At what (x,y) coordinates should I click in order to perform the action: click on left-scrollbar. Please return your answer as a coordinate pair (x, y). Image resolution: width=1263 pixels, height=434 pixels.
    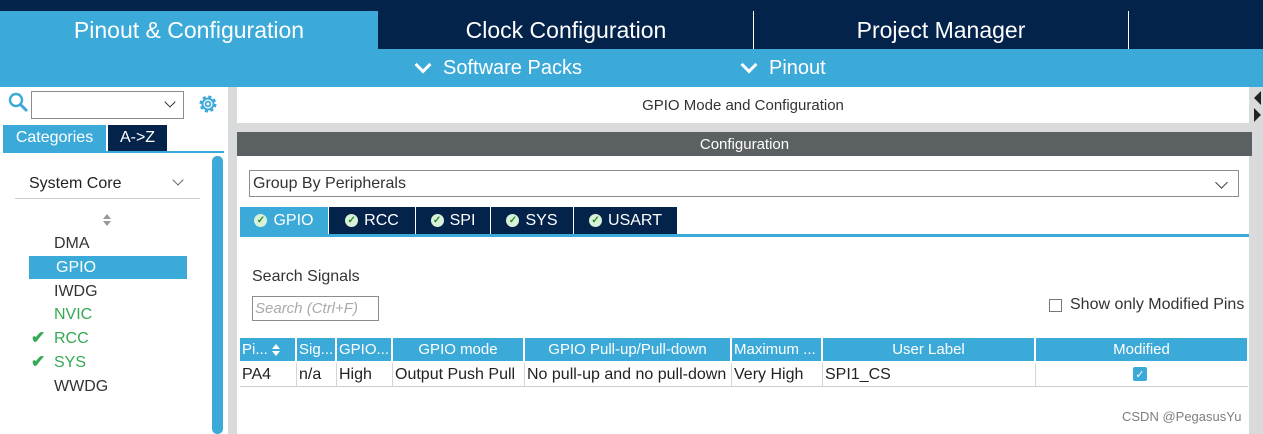
    Looking at the image, I should click on (217, 295).